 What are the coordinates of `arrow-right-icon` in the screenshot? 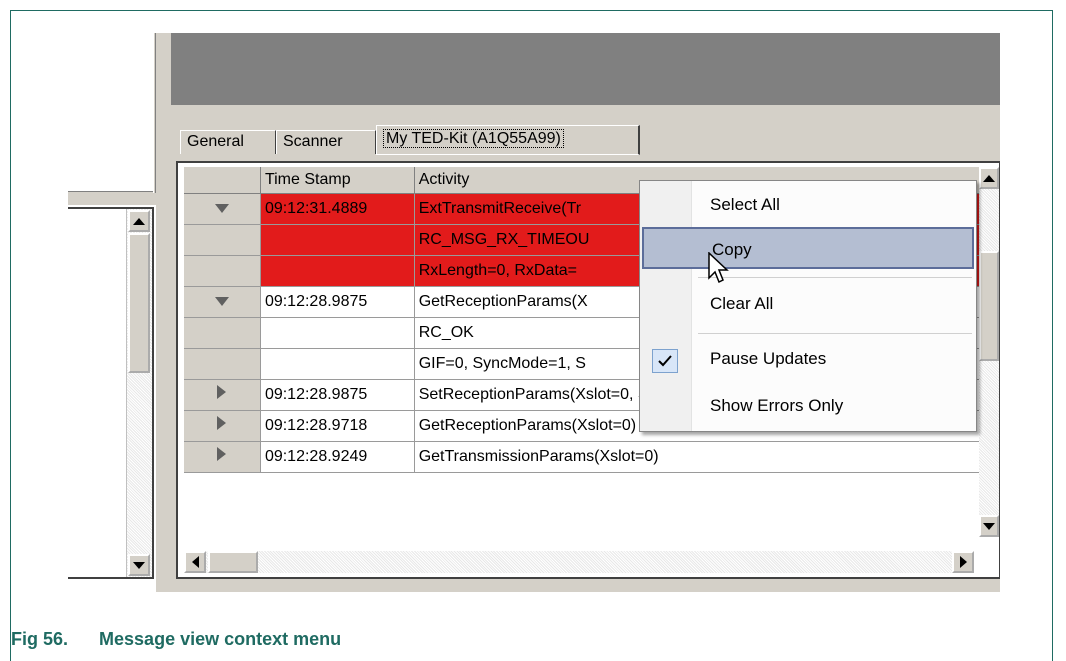 It's located at (963, 562).